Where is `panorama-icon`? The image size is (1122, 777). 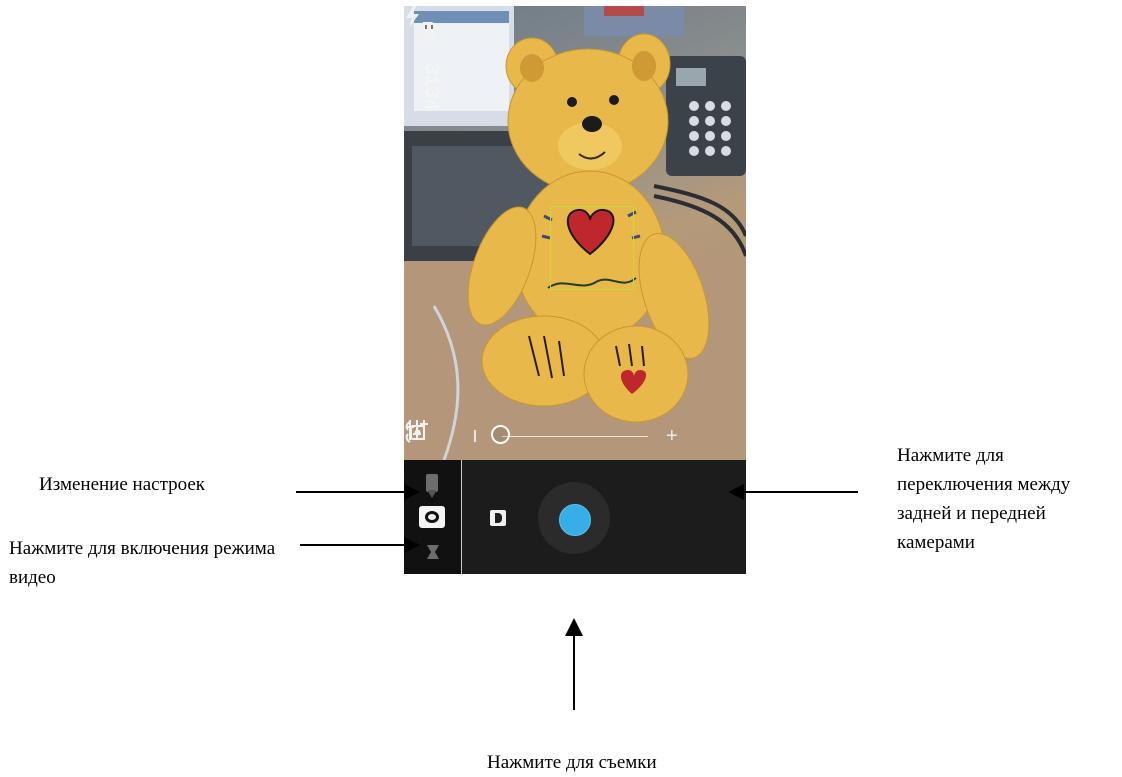
panorama-icon is located at coordinates (432, 483).